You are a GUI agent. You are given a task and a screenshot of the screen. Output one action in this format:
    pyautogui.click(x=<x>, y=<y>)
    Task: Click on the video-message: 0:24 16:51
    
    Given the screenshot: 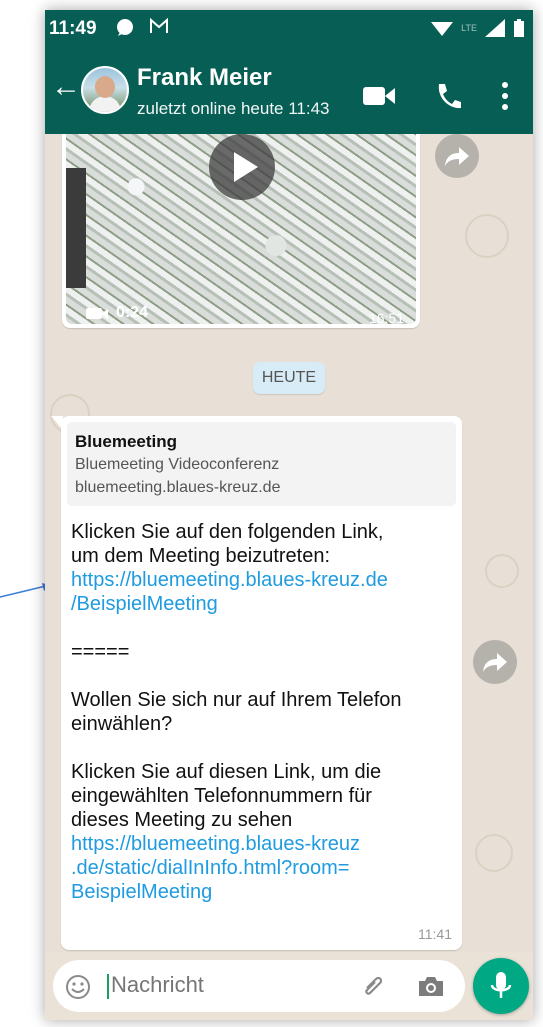 What is the action you would take?
    pyautogui.click(x=241, y=231)
    